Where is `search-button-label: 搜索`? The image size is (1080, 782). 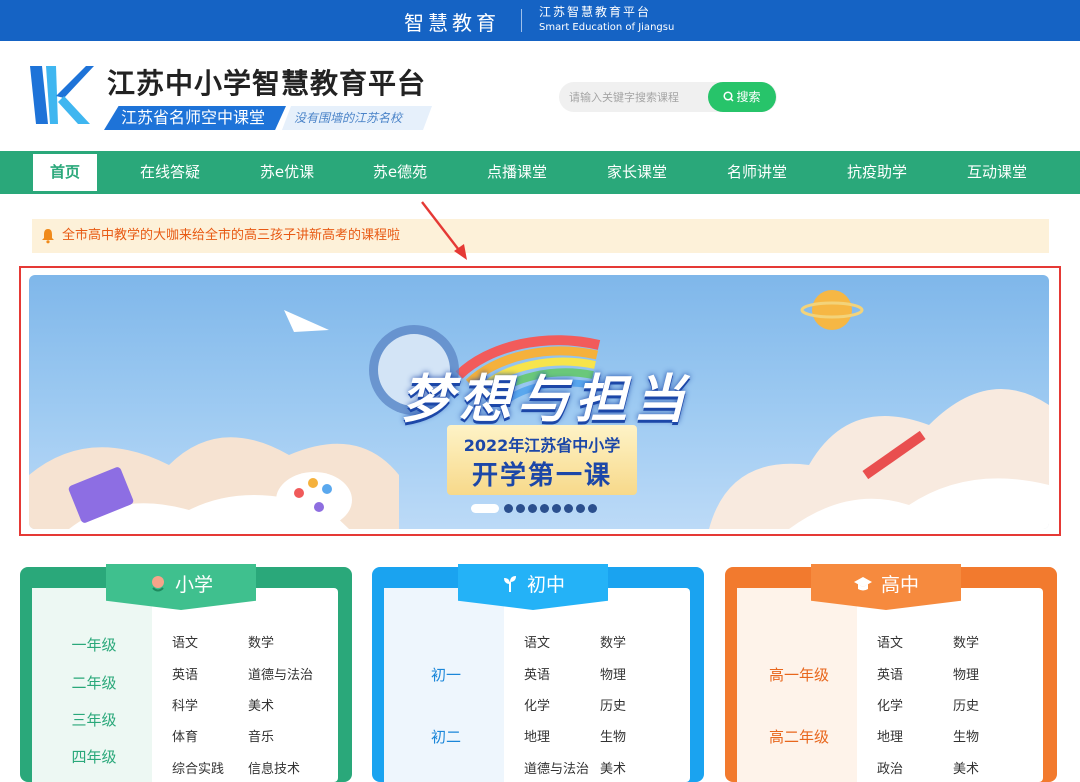
search-button-label: 搜索 is located at coordinates (748, 97).